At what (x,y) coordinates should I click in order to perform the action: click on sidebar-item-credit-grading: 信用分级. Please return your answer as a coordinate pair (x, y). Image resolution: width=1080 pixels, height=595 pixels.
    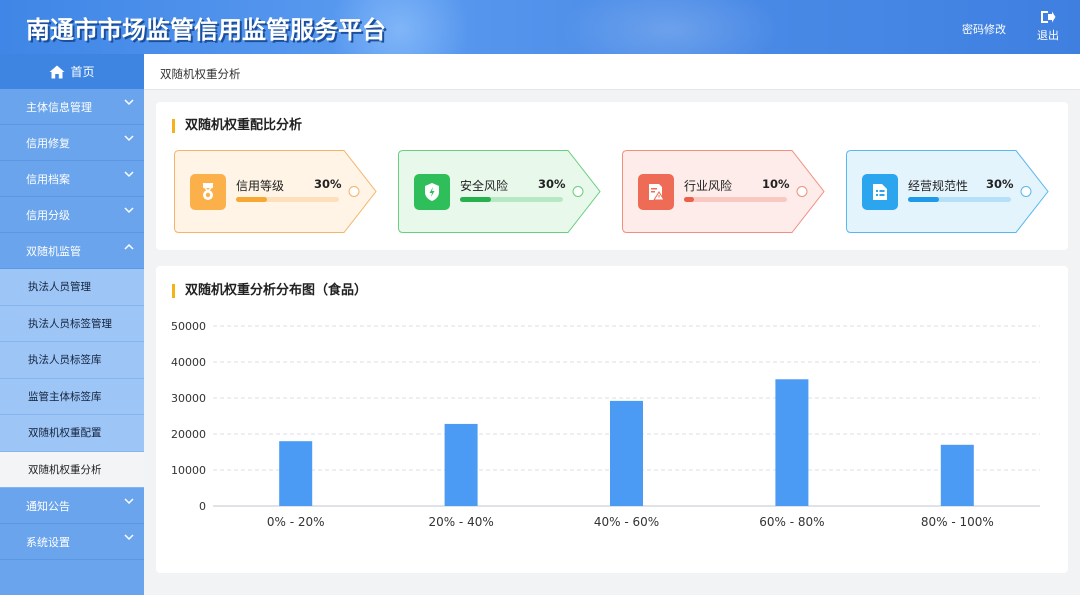
    Looking at the image, I should click on (72, 215).